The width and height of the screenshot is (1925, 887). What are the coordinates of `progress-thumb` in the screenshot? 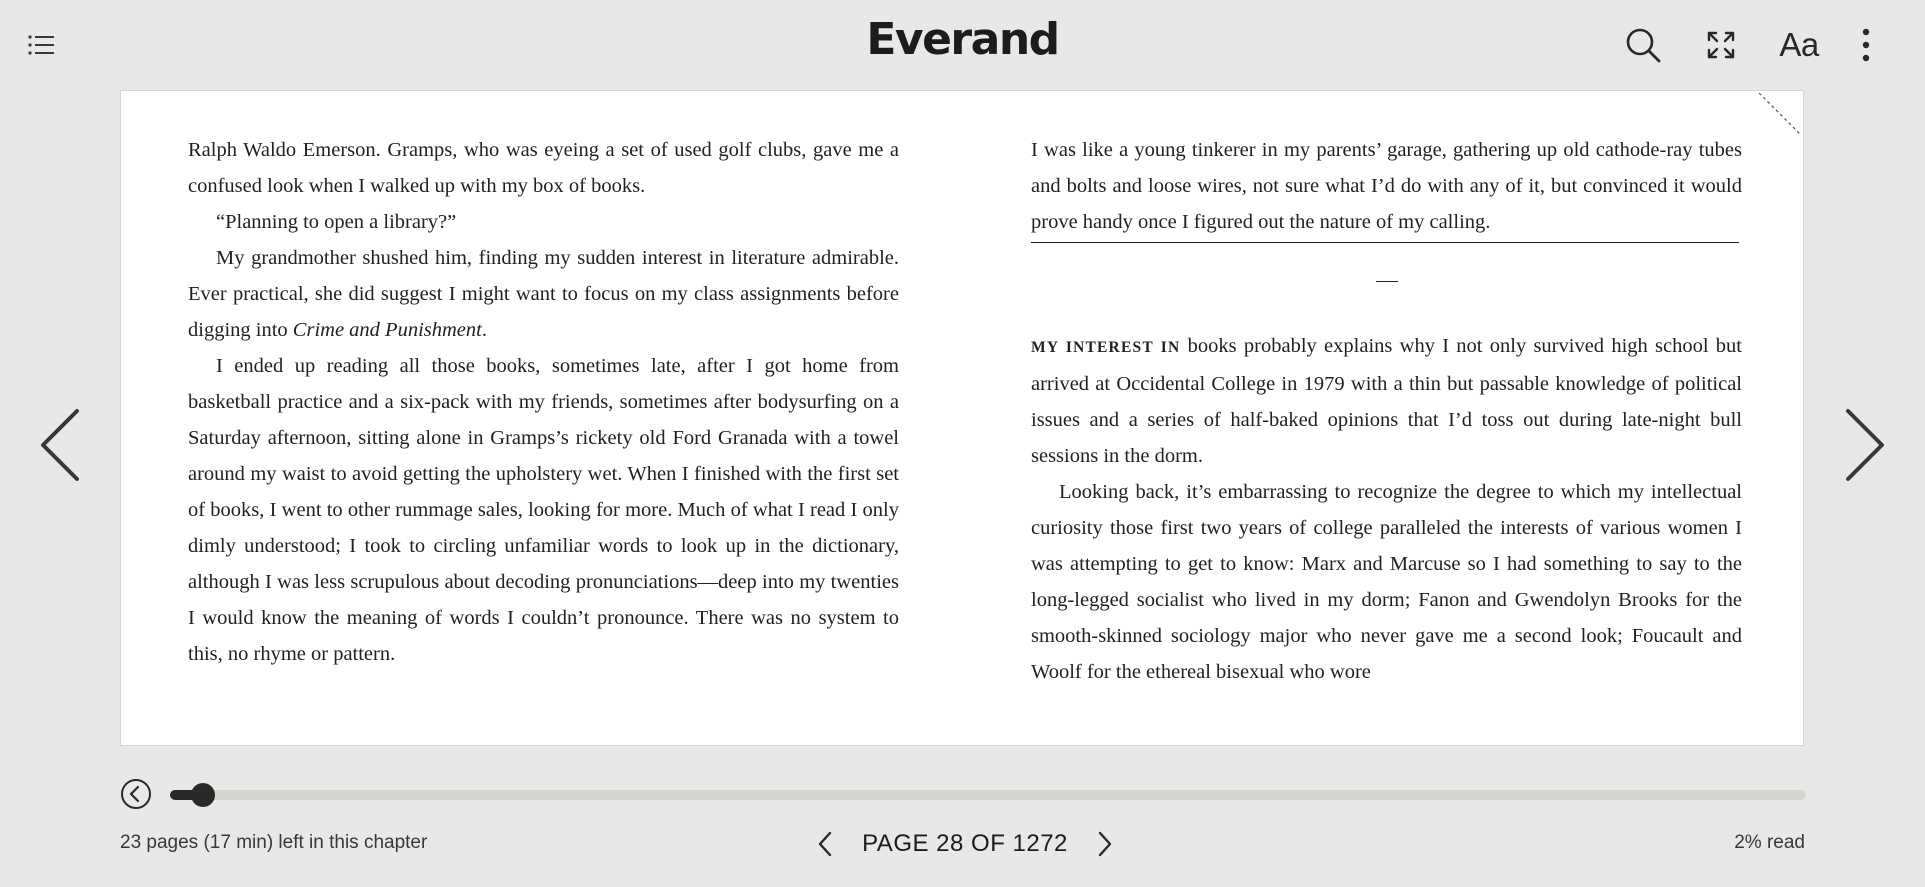 It's located at (202, 795).